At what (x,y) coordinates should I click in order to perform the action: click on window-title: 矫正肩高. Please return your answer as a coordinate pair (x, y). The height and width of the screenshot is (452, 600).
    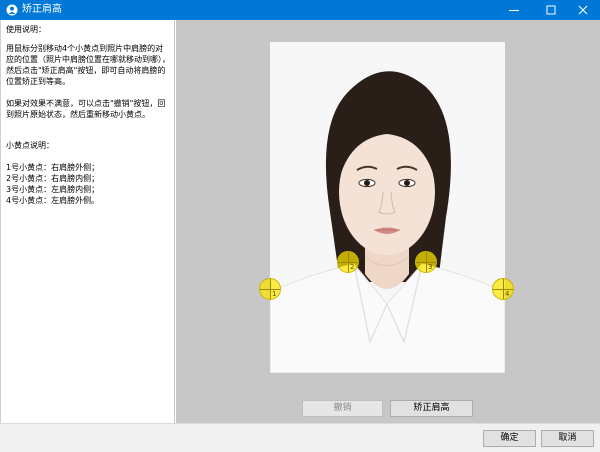
    Looking at the image, I should click on (42, 9).